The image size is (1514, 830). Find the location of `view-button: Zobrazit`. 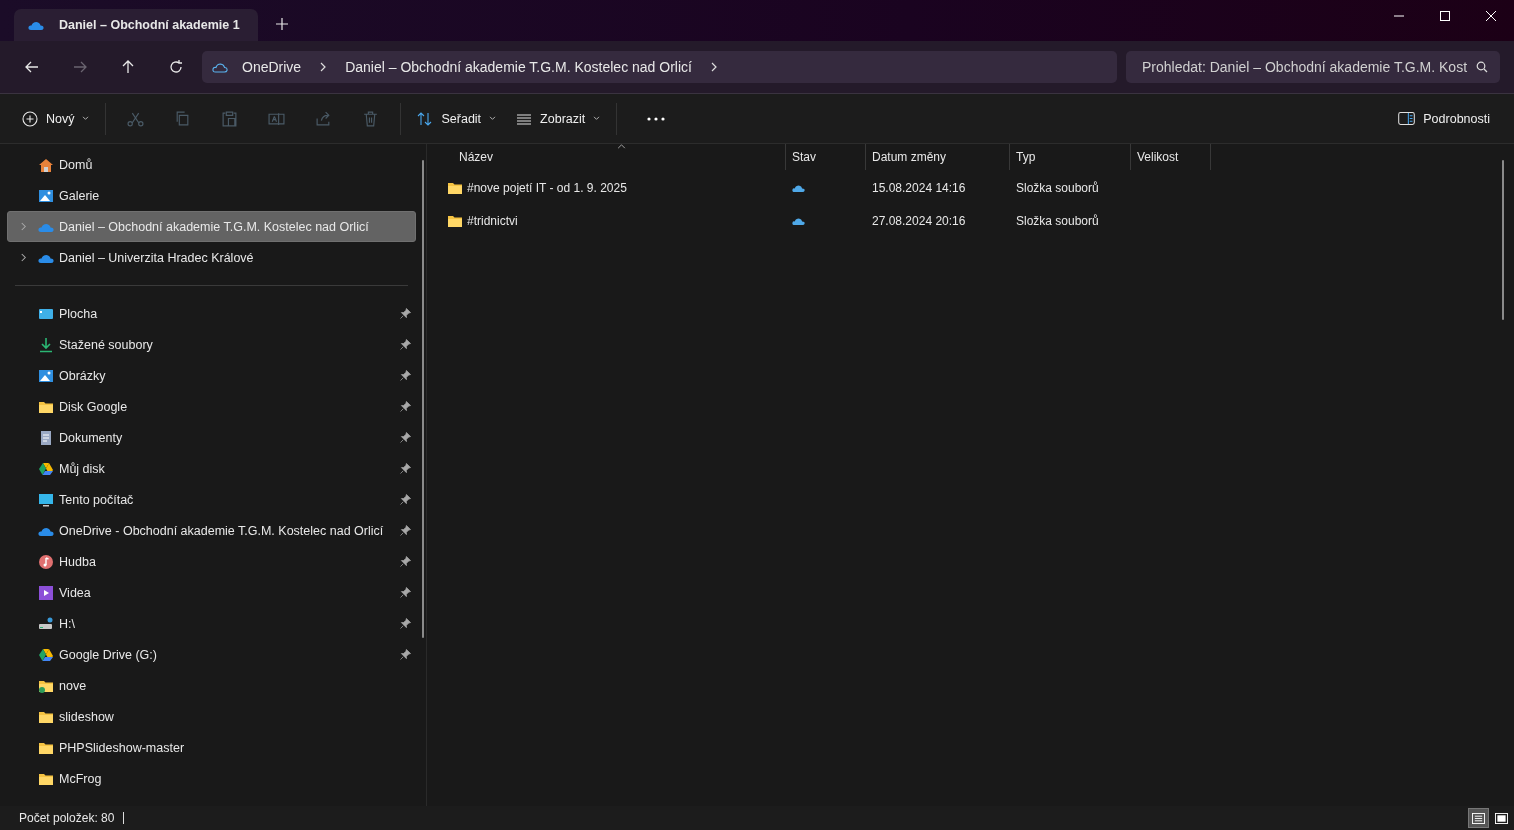

view-button: Zobrazit is located at coordinates (558, 118).